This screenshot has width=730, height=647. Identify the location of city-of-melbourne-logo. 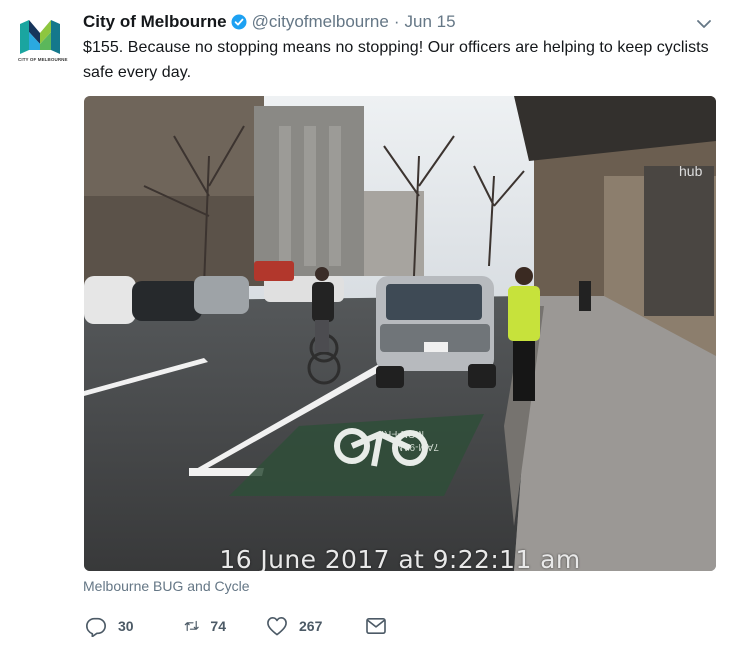
(40, 37).